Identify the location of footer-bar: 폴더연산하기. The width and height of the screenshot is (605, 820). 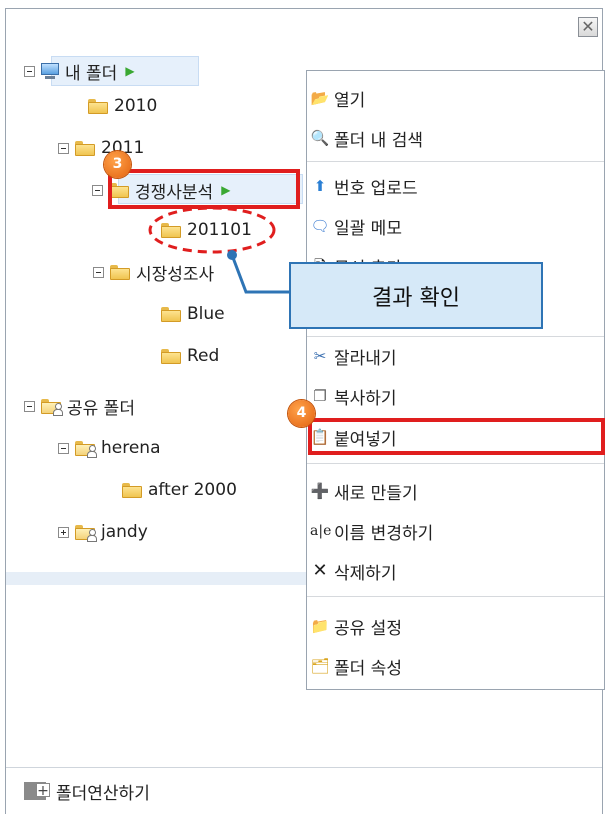
(304, 790).